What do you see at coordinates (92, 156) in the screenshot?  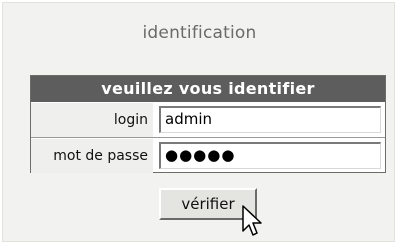 I see `password-label: mot de passe` at bounding box center [92, 156].